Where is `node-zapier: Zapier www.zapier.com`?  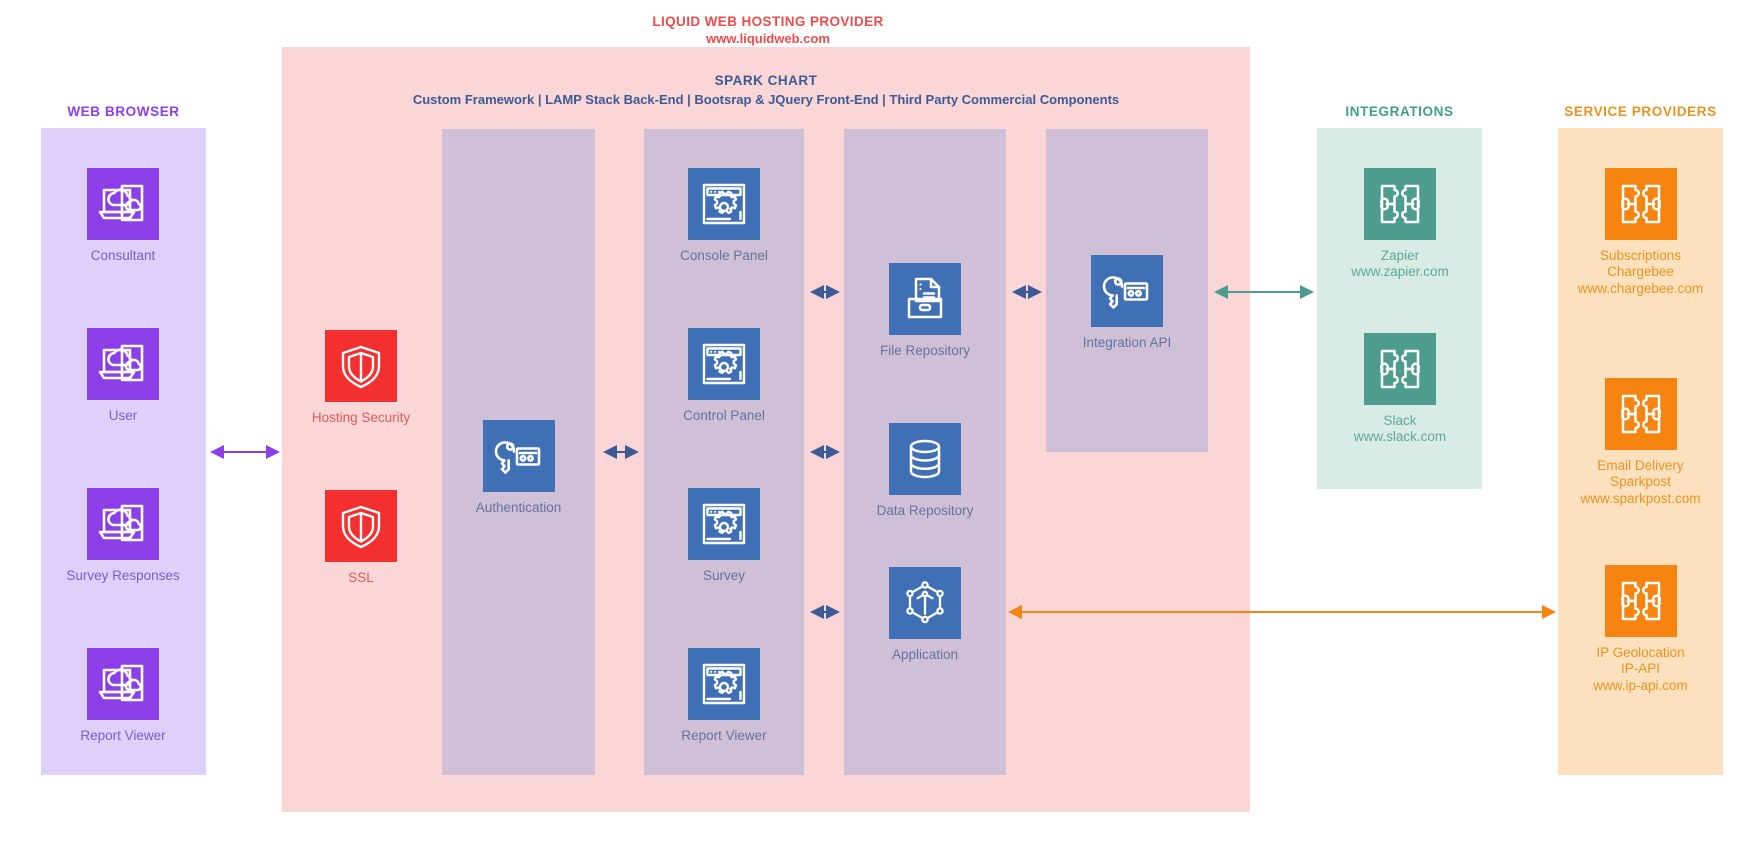
node-zapier: Zapier www.zapier.com is located at coordinates (1400, 224).